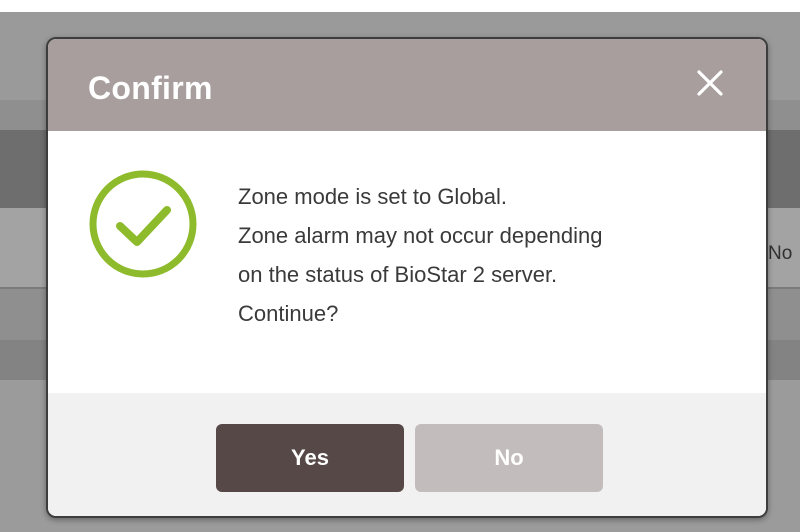  What do you see at coordinates (288, 313) in the screenshot?
I see `message-line: Continue?` at bounding box center [288, 313].